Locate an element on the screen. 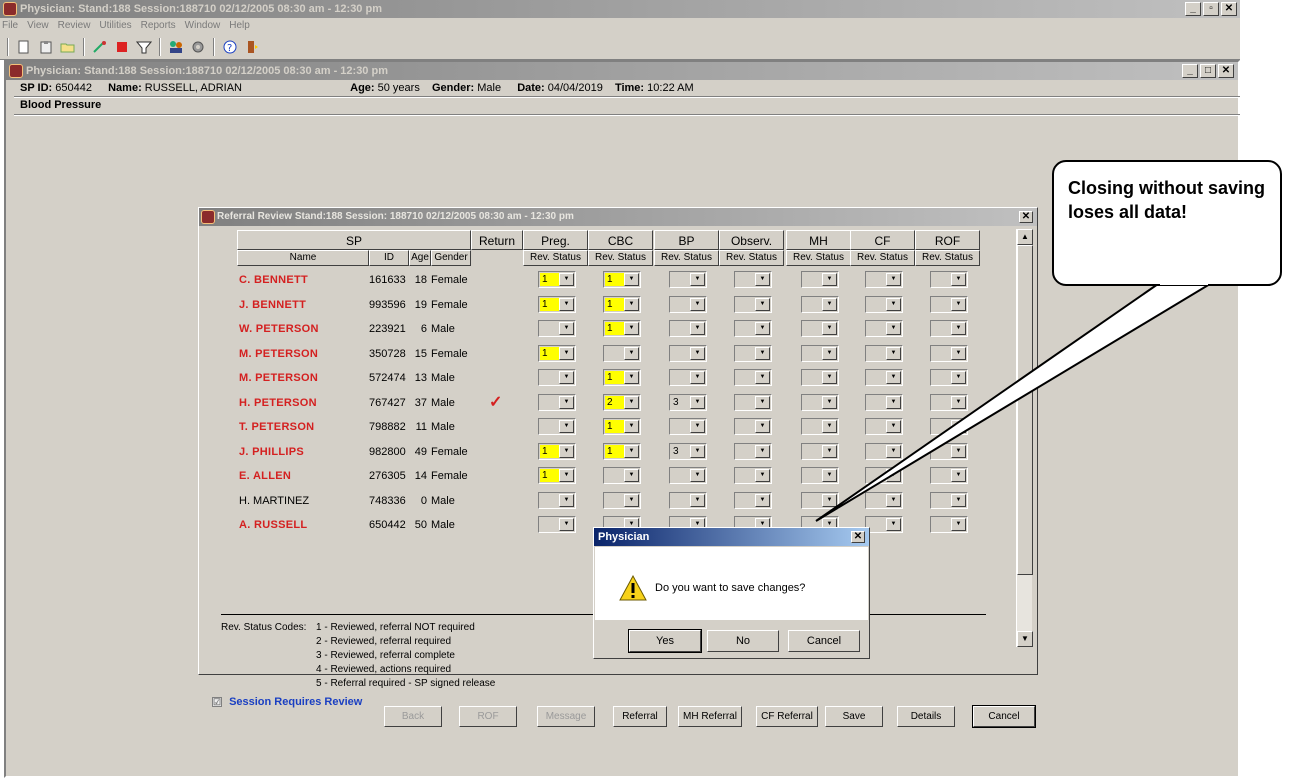 The image size is (1289, 778). exit-door-icon is located at coordinates (252, 47).